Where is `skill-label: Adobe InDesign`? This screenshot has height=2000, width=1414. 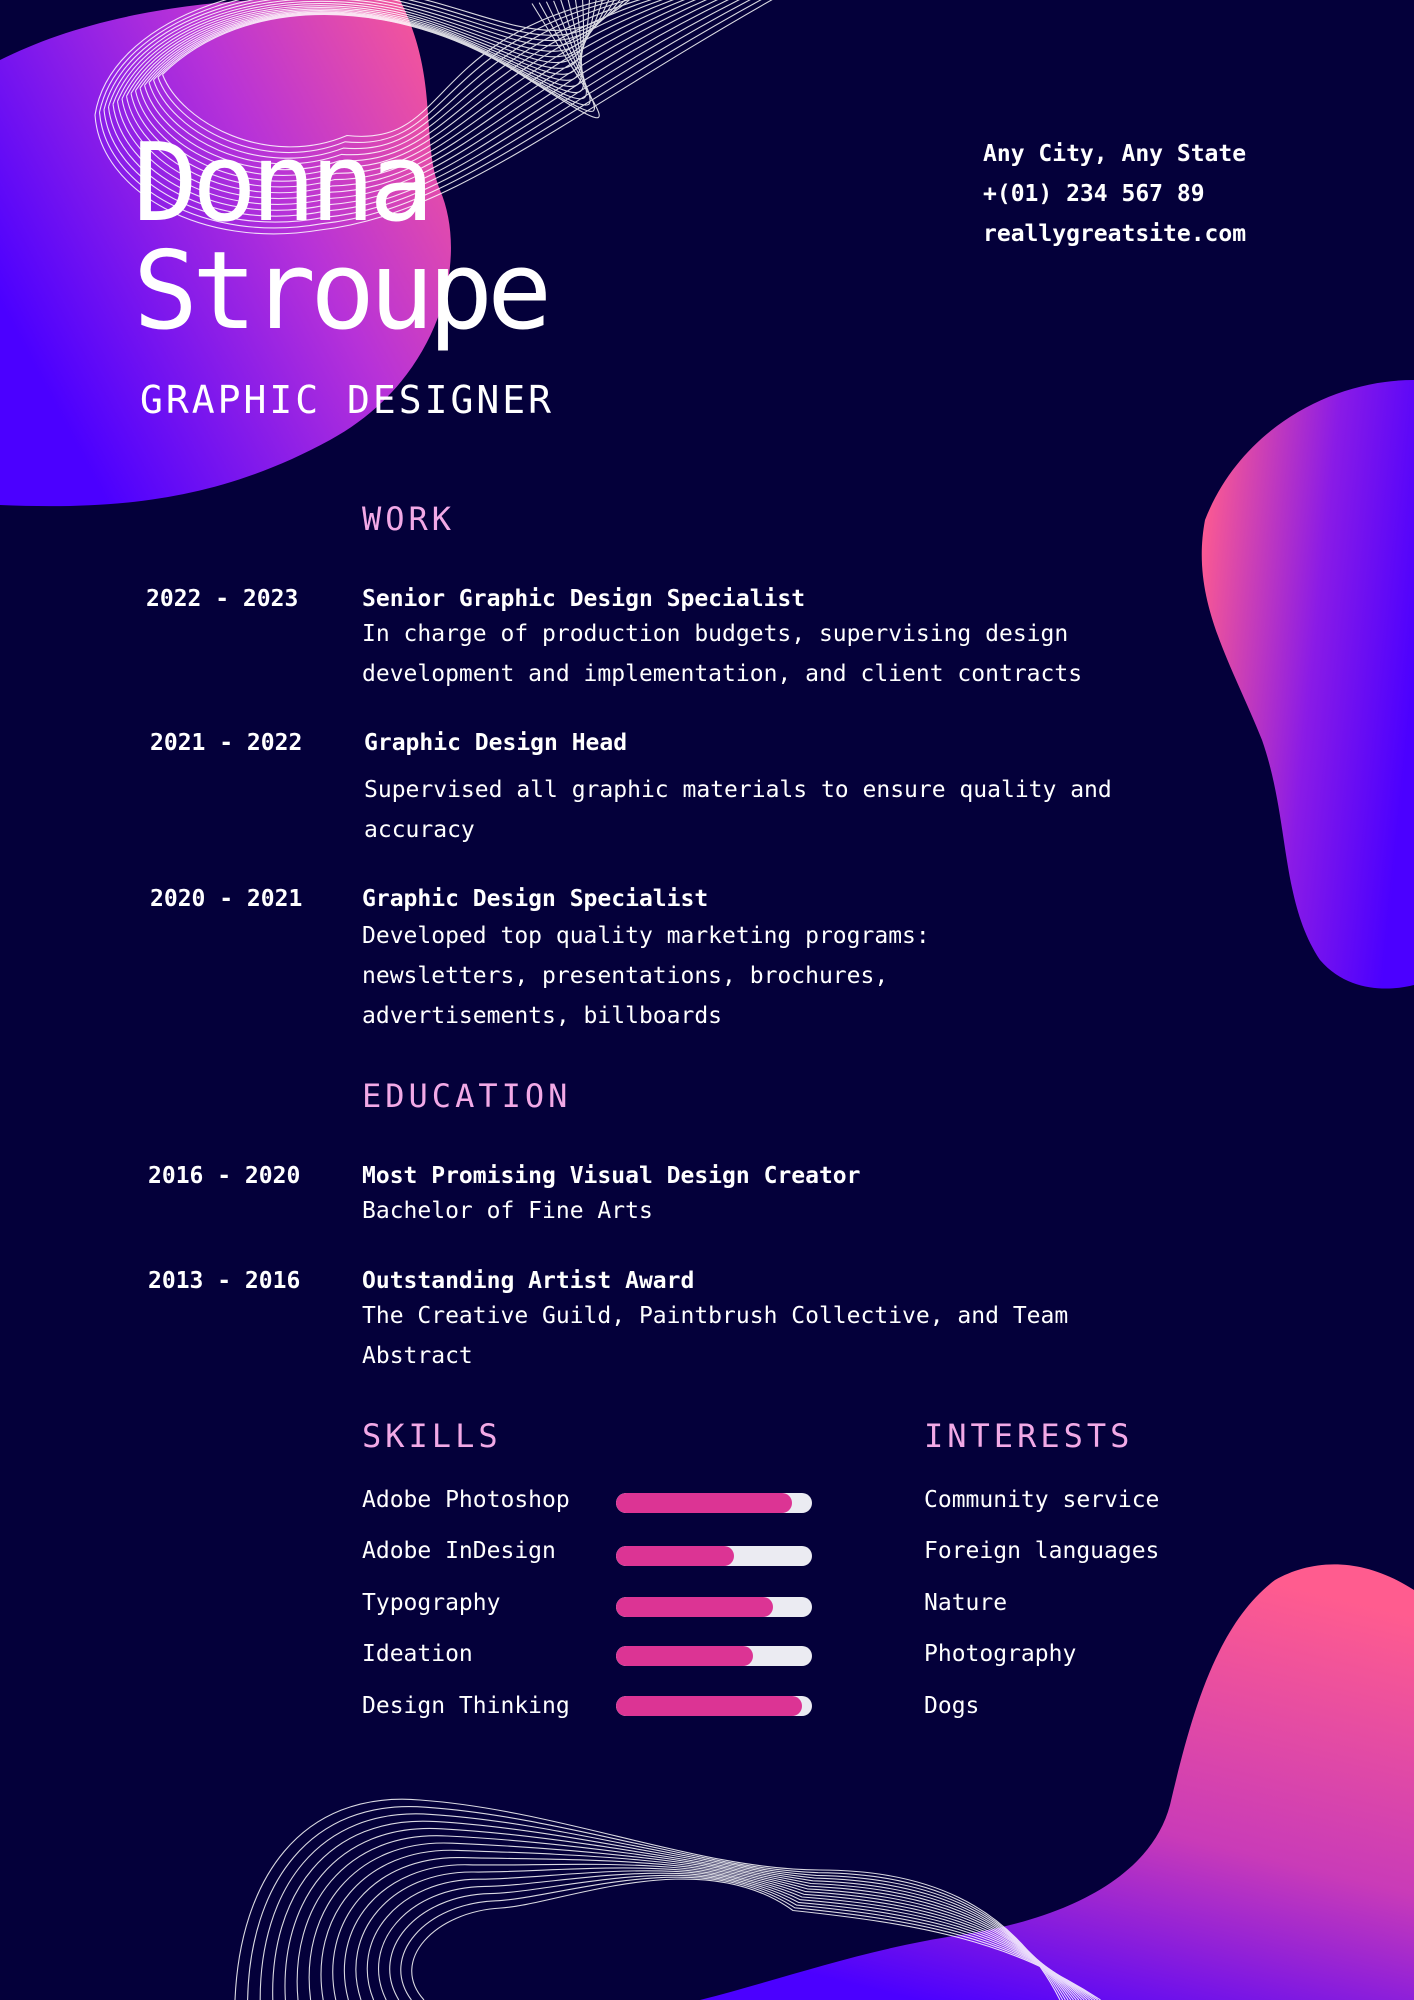 skill-label: Adobe InDesign is located at coordinates (459, 1551).